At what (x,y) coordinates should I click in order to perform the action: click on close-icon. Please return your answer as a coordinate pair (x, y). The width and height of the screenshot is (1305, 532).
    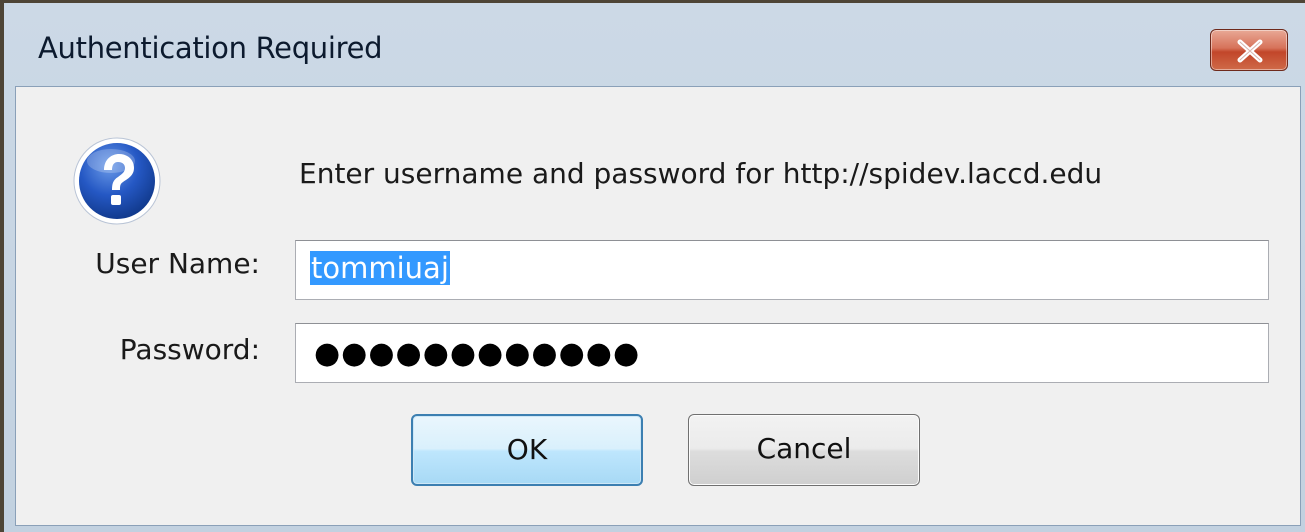
    Looking at the image, I should click on (1250, 51).